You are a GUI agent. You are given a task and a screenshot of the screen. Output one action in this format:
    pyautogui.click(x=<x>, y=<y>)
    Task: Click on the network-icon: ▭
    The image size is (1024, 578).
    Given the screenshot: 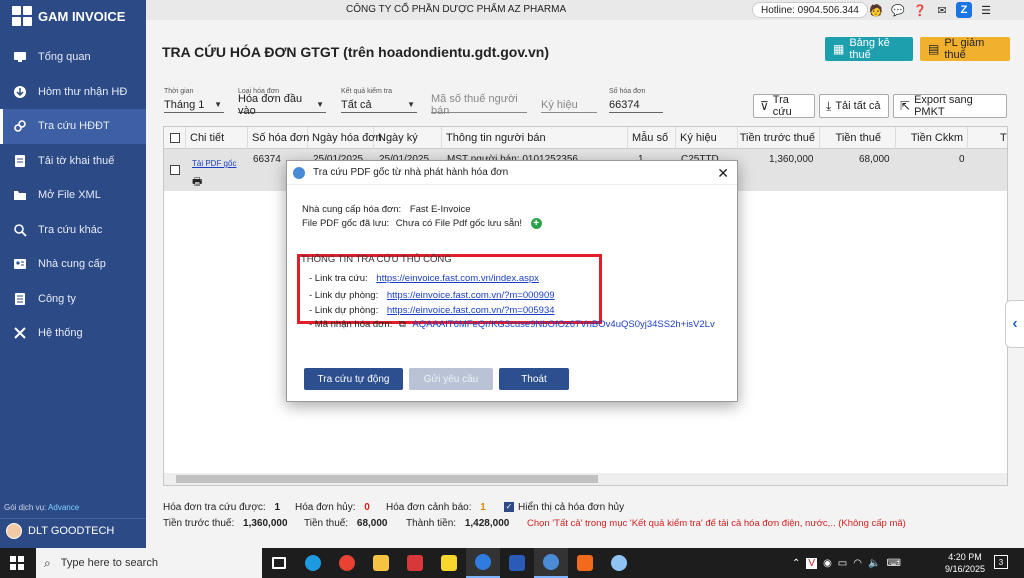 What is the action you would take?
    pyautogui.click(x=842, y=563)
    